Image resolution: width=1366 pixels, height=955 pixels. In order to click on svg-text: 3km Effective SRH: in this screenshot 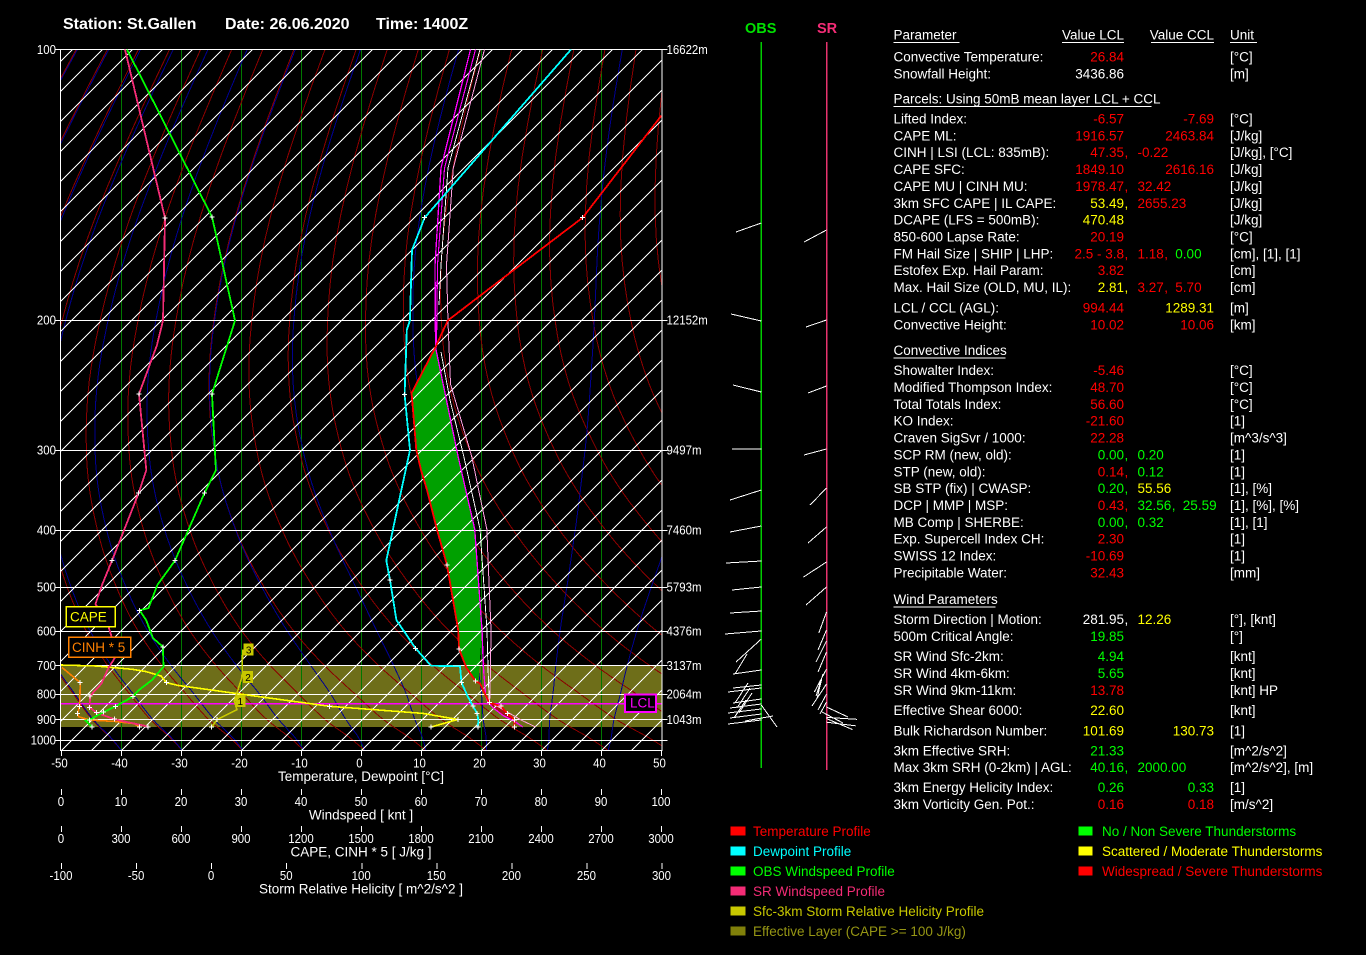, I will do `click(952, 750)`.